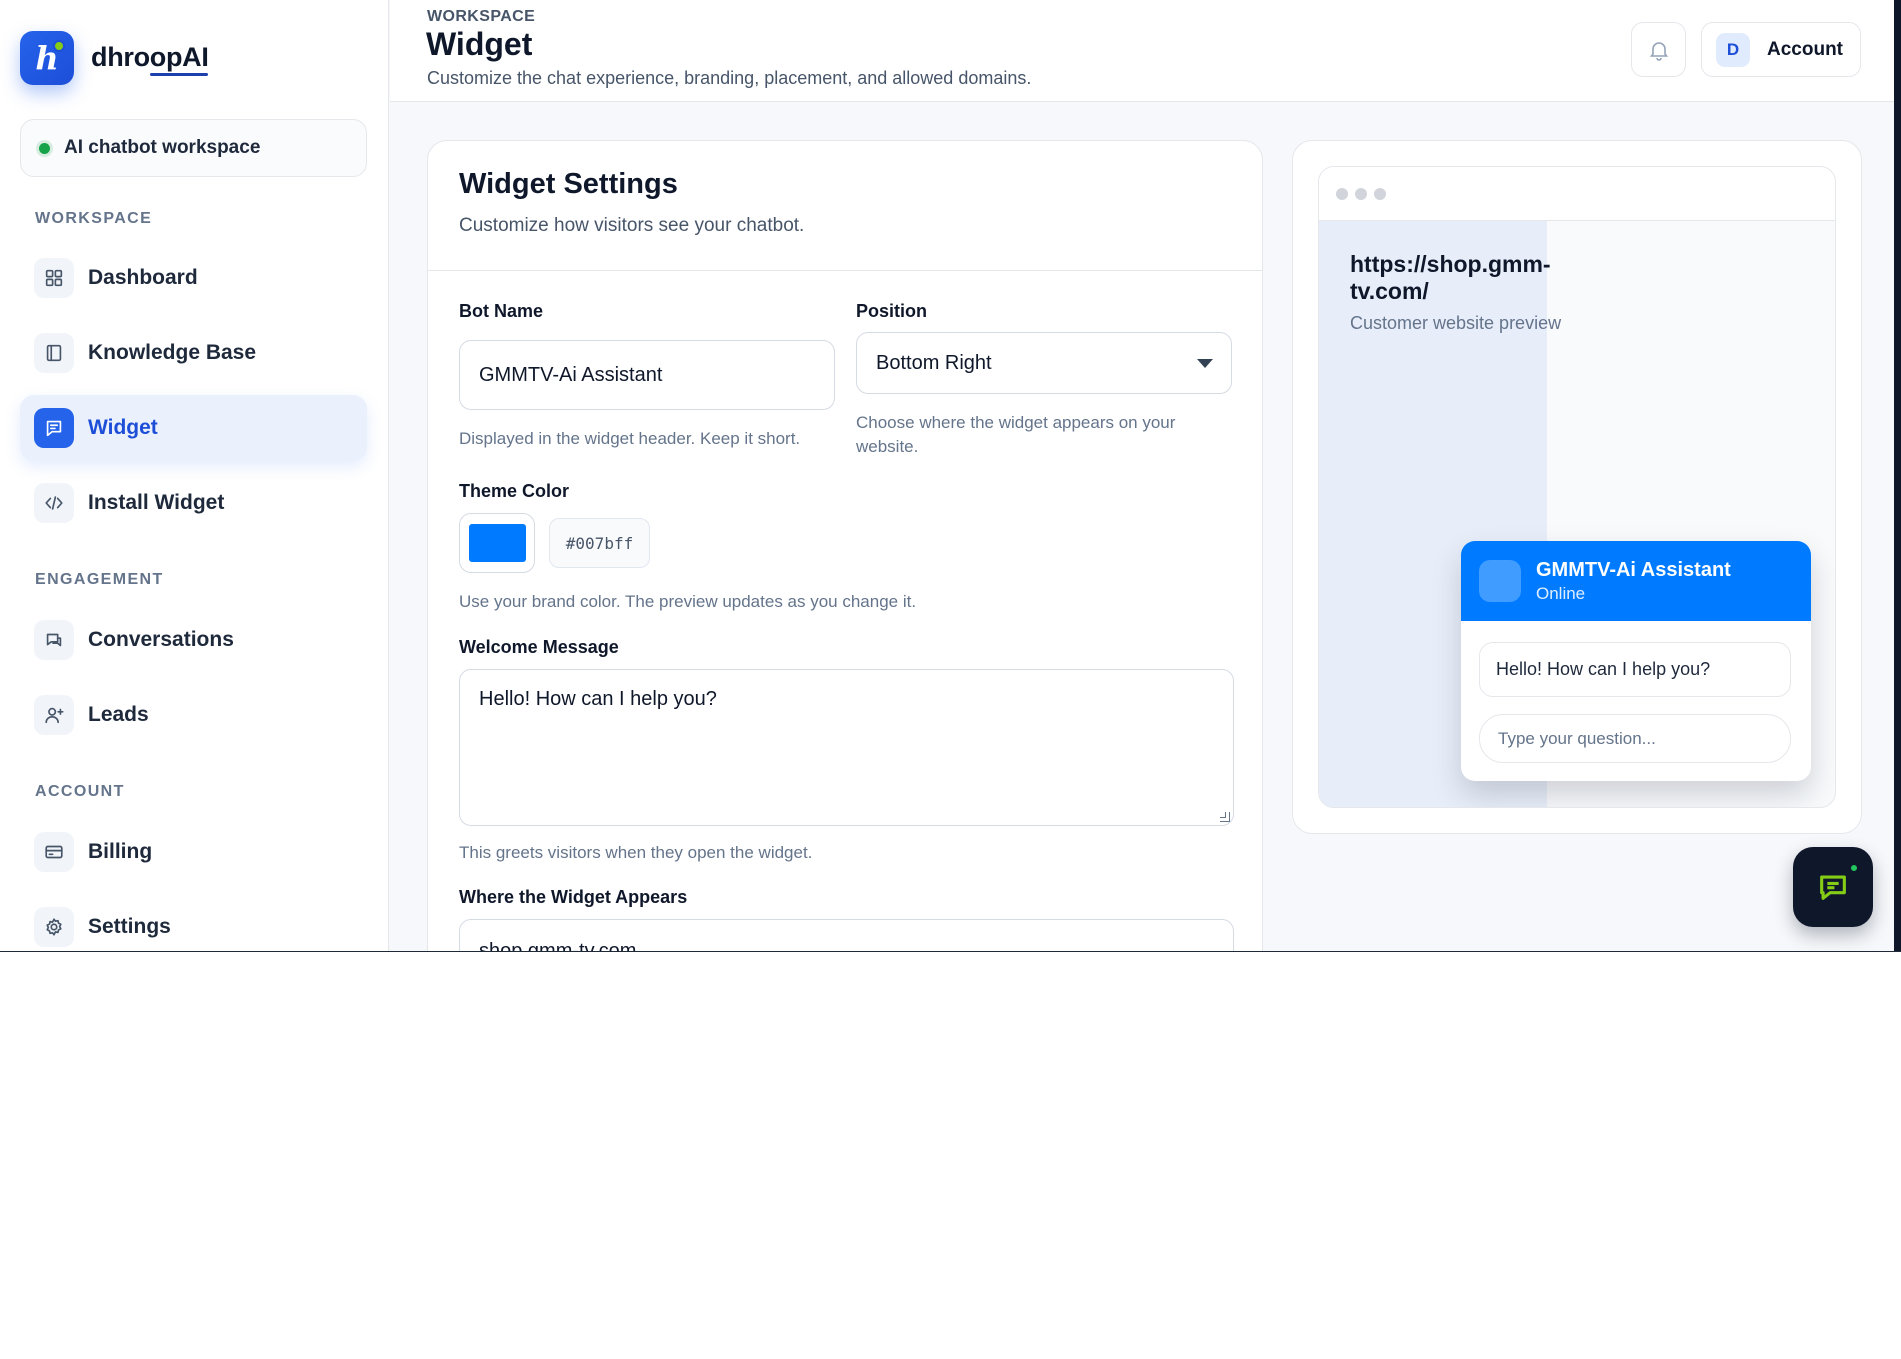 This screenshot has height=1359, width=1901. Describe the element at coordinates (1225, 817) in the screenshot. I see `resize-handle` at that location.